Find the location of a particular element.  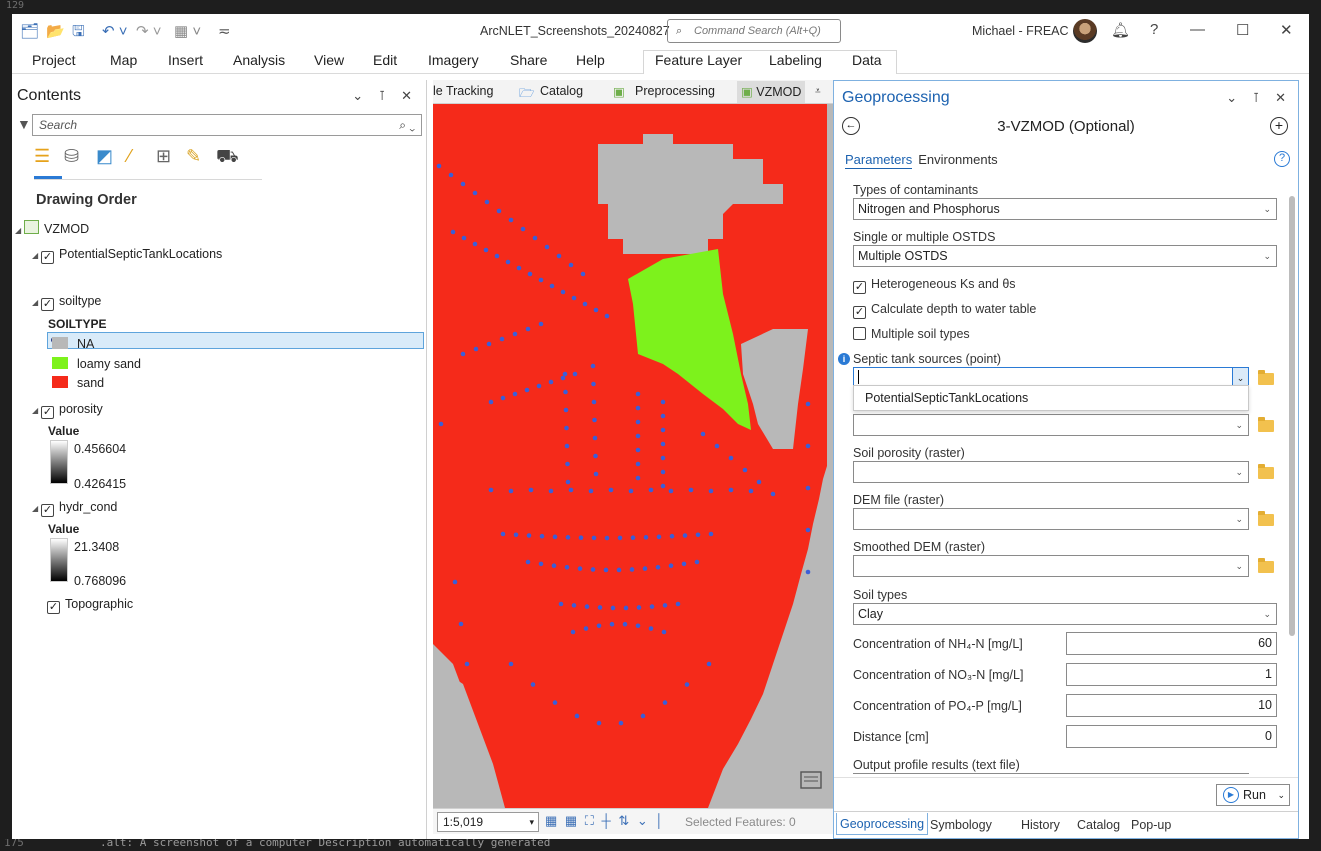

contents-search-input: Search ⌕ ⌄ is located at coordinates (227, 125).